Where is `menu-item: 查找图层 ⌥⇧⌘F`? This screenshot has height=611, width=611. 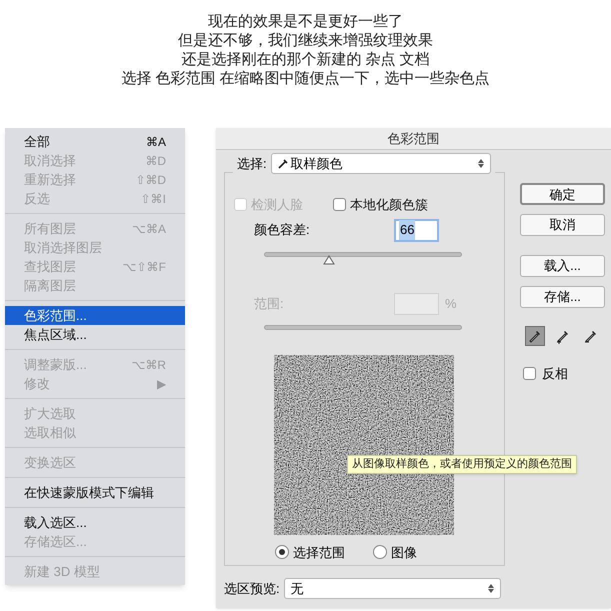 menu-item: 查找图层 ⌥⇧⌘F is located at coordinates (95, 266).